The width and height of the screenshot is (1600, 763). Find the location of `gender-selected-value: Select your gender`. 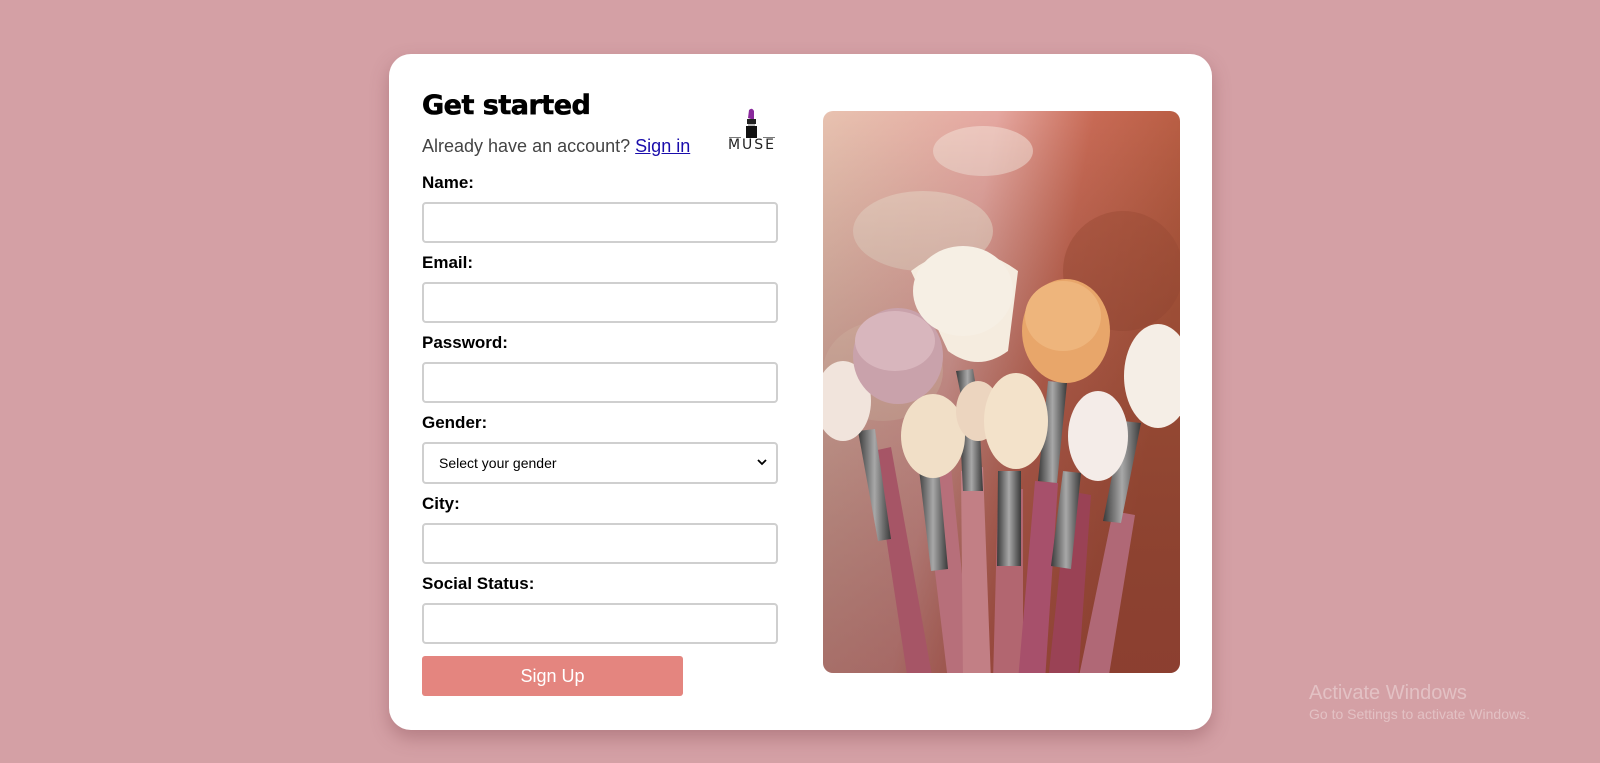

gender-selected-value: Select your gender is located at coordinates (498, 463).